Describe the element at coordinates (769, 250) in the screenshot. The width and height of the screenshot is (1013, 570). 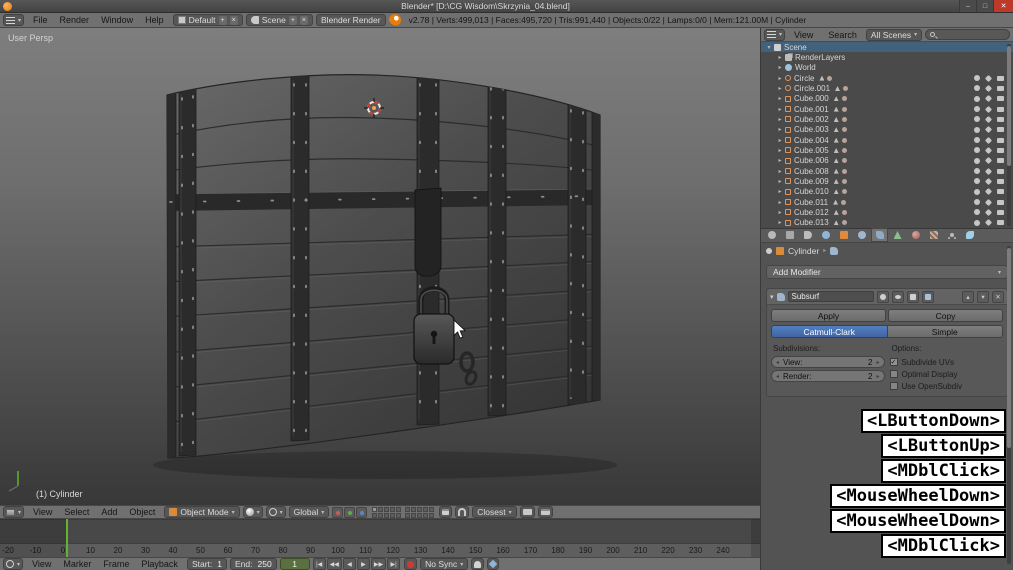
I see `pin-icon` at that location.